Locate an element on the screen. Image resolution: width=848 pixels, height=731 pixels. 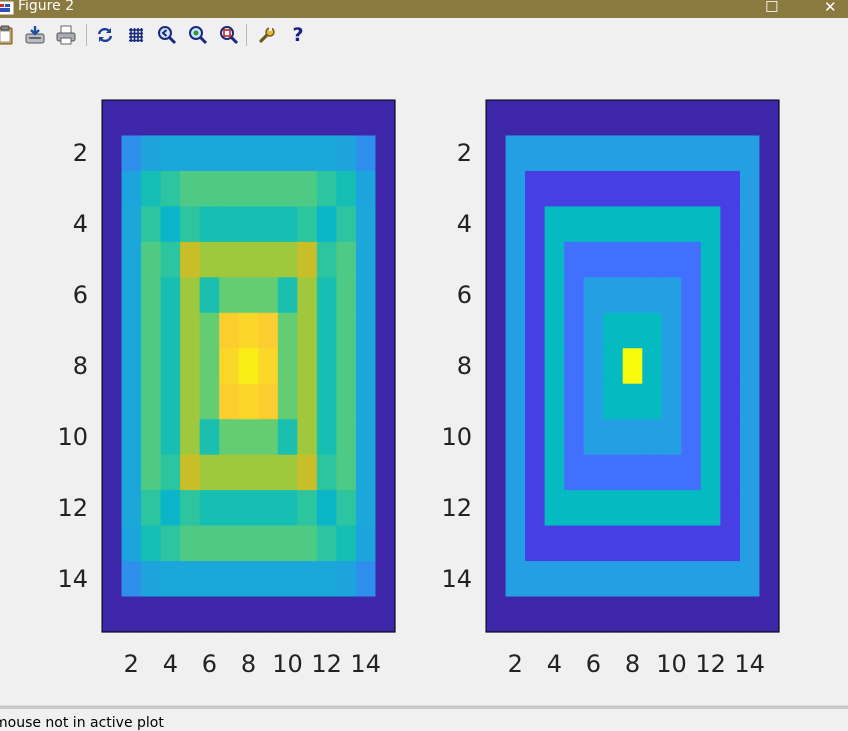
export-button is located at coordinates (35, 35).